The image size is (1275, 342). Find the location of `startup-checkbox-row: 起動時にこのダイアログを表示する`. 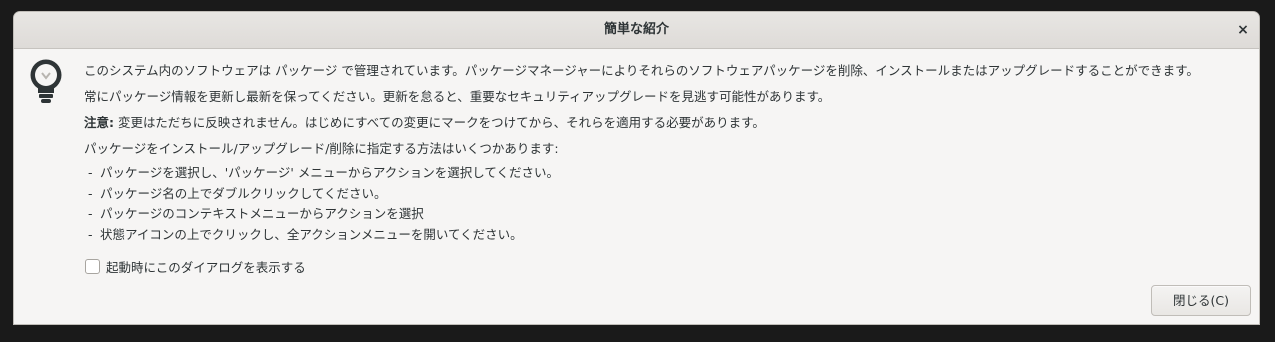

startup-checkbox-row: 起動時にこのダイアログを表示する is located at coordinates (195, 266).